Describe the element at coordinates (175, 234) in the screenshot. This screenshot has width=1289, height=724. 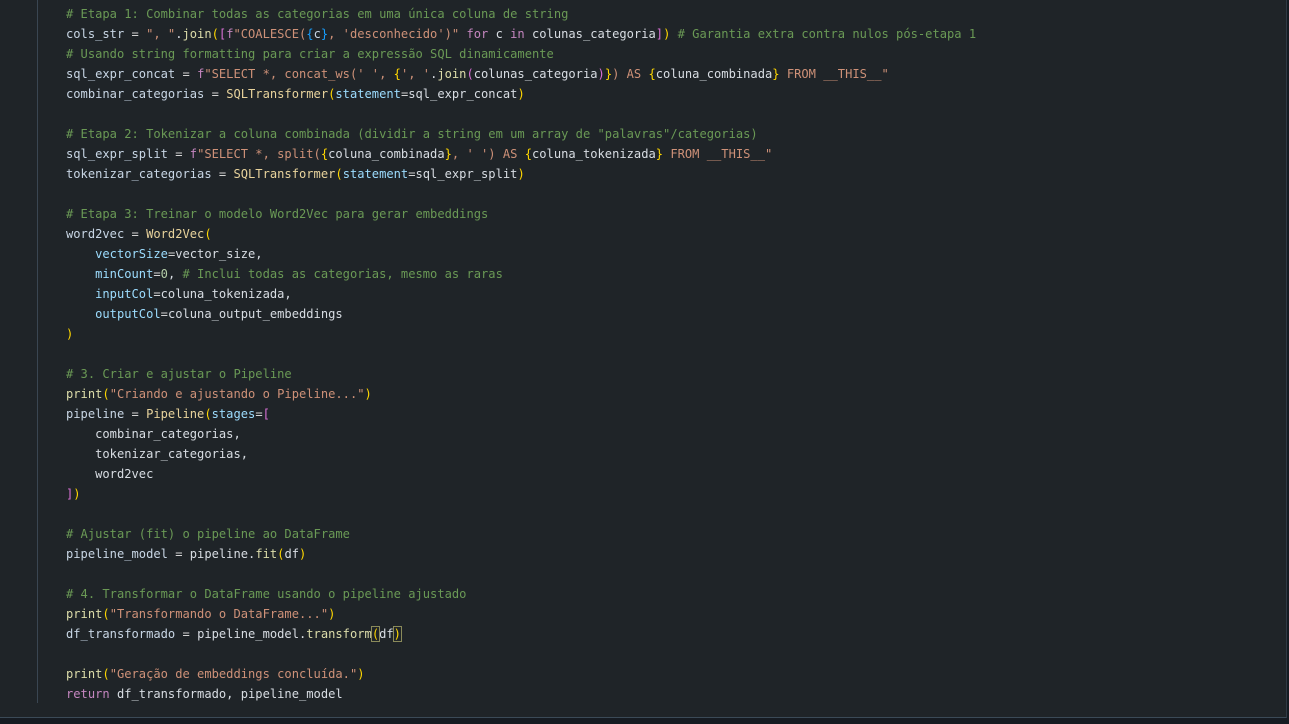
I see `code-token-cls: Word2Vec` at that location.